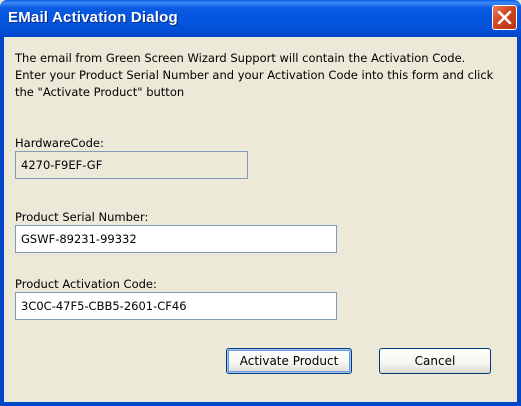 The width and height of the screenshot is (521, 406). Describe the element at coordinates (176, 306) in the screenshot. I see `activation-code-field: 3C0C-47F5-CBB5-2601-CF46` at that location.